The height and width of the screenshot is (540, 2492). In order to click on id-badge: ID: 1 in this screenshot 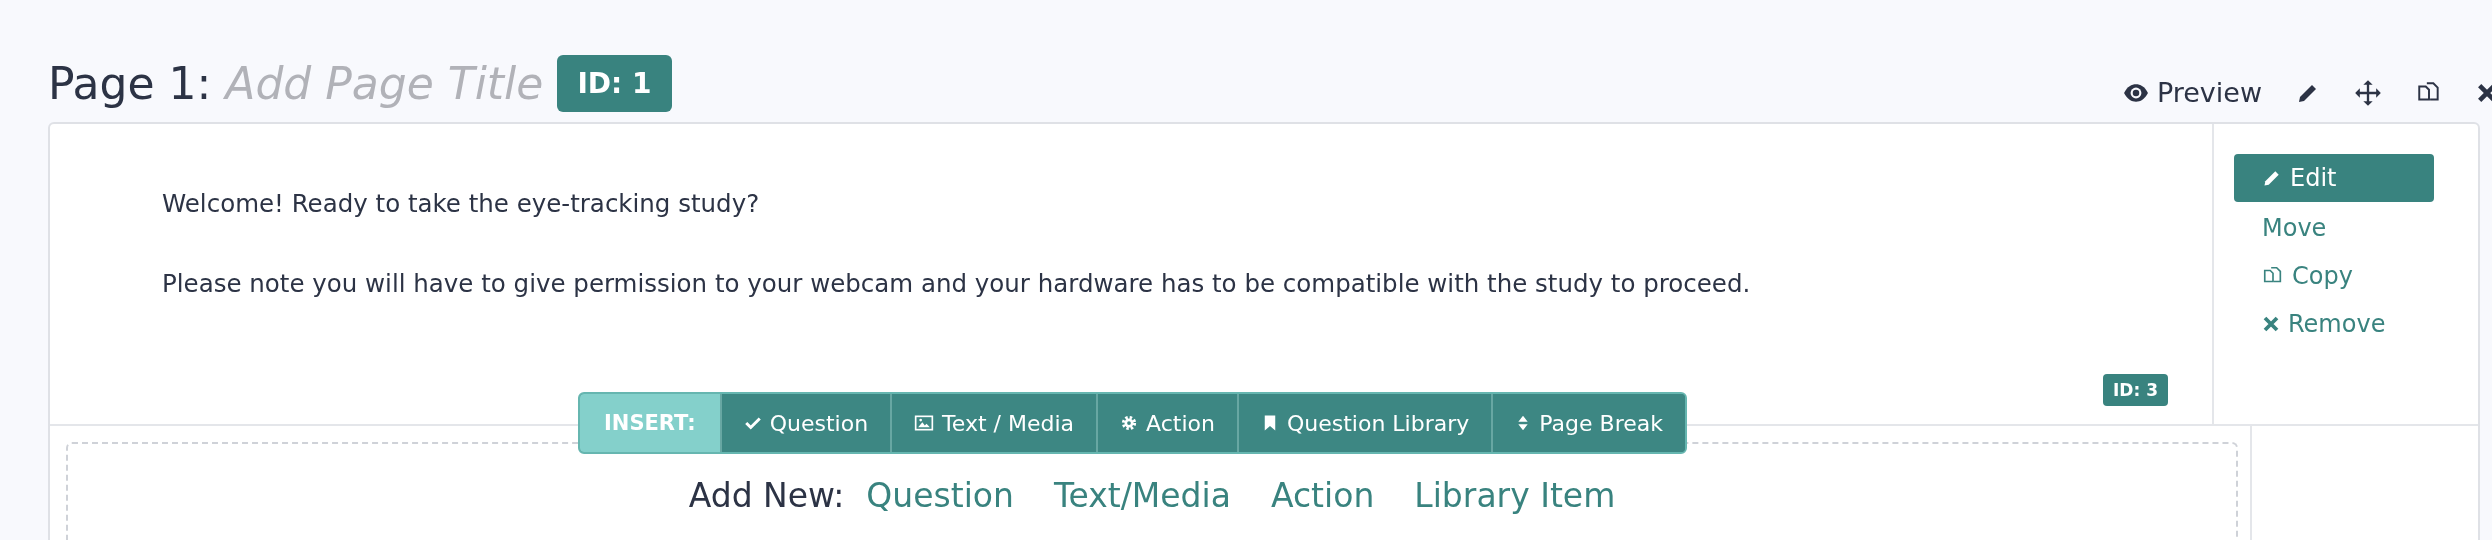, I will do `click(614, 83)`.